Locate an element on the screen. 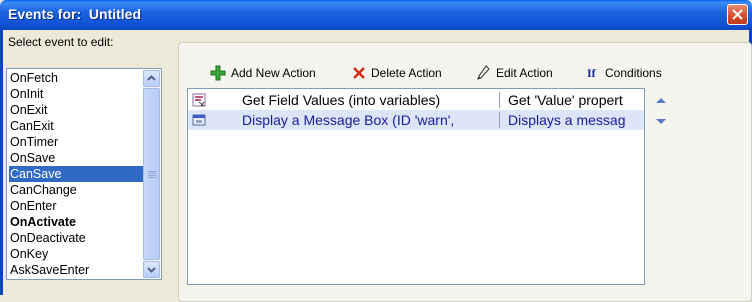 The height and width of the screenshot is (302, 752). event-list-item: OnFetch is located at coordinates (77, 78).